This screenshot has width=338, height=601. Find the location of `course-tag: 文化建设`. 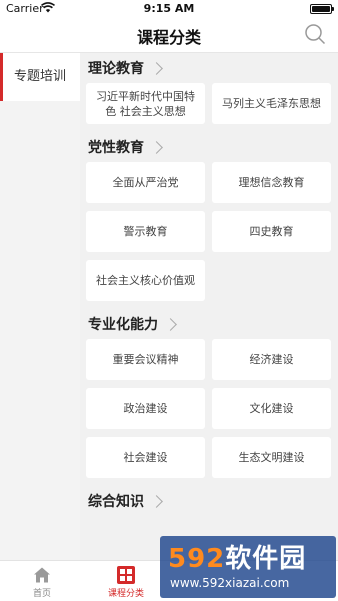

course-tag: 文化建设 is located at coordinates (271, 408).